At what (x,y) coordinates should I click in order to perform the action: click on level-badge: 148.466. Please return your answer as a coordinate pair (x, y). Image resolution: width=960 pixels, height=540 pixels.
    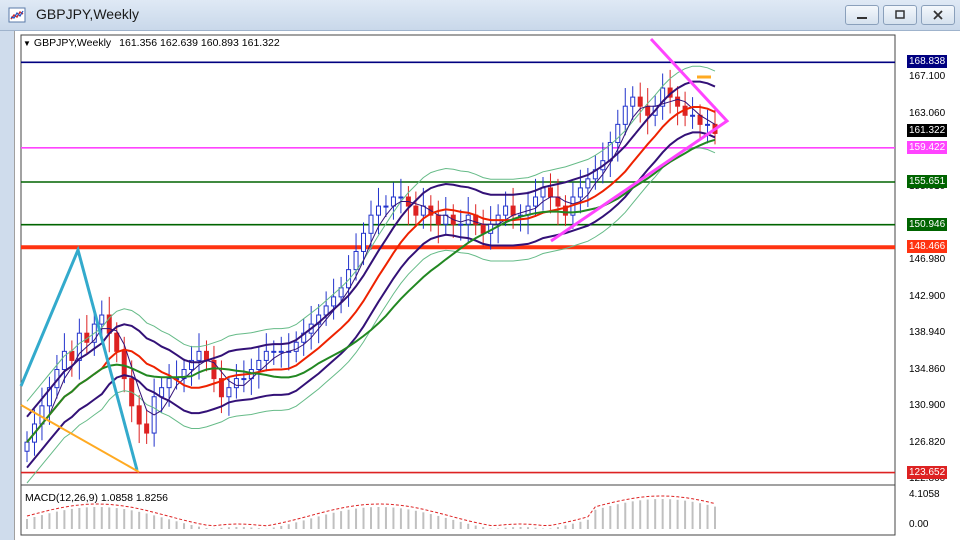
    Looking at the image, I should click on (927, 247).